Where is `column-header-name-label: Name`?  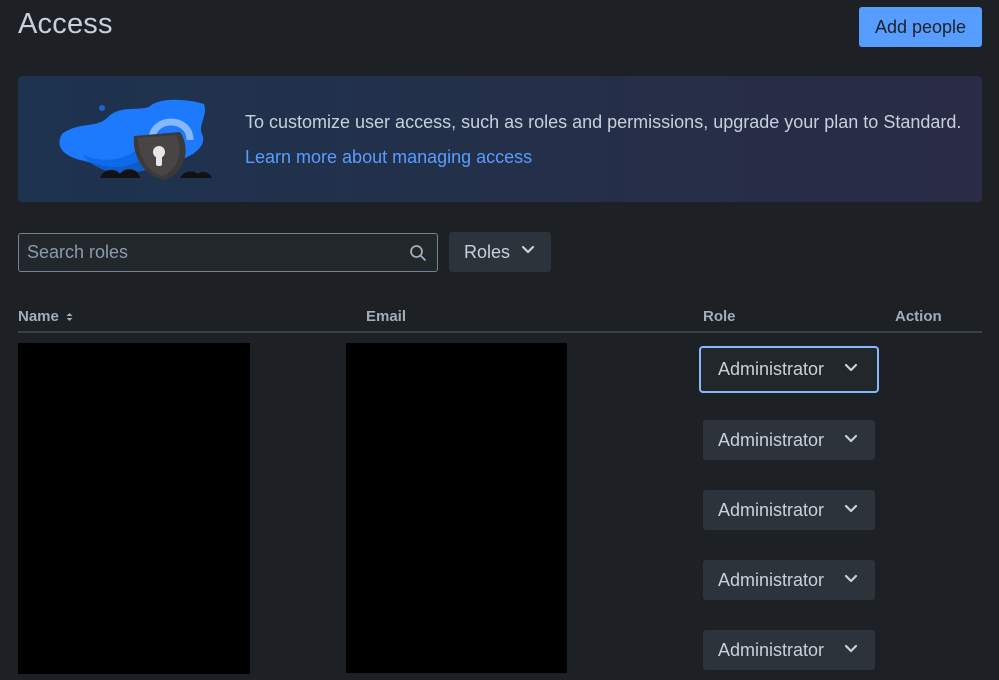 column-header-name-label: Name is located at coordinates (38, 316).